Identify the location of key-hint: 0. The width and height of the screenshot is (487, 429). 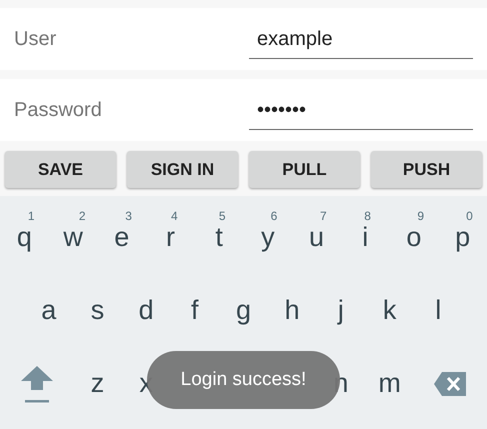
(469, 216).